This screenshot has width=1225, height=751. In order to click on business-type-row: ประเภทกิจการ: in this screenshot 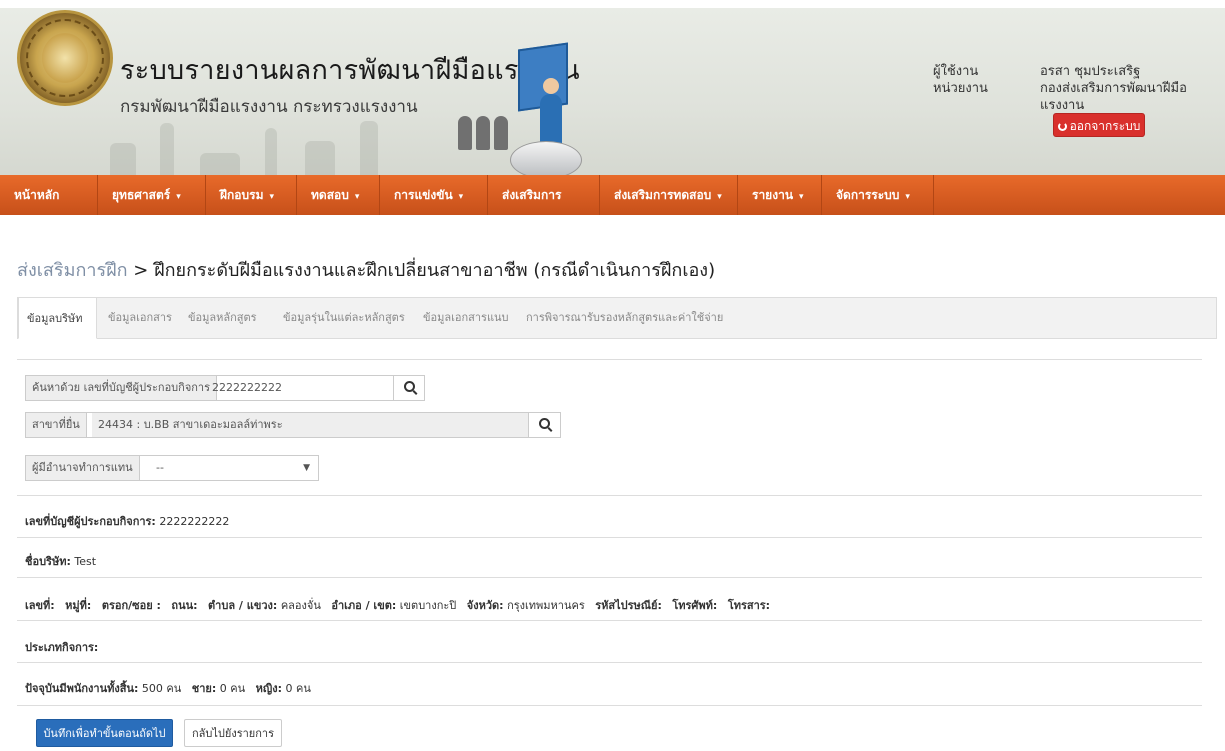, I will do `click(61, 647)`.